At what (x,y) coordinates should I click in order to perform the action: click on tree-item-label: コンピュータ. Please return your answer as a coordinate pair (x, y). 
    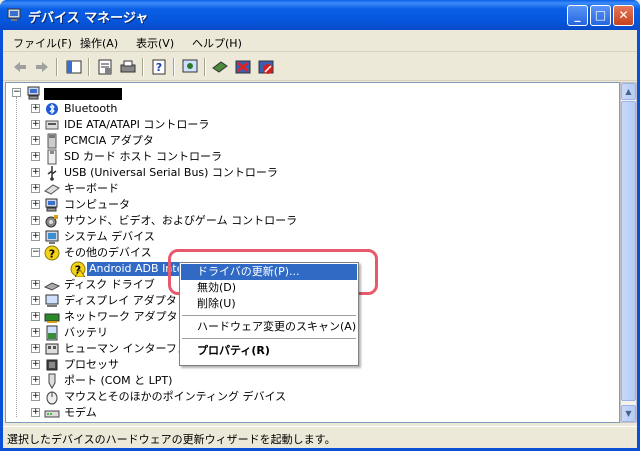
    Looking at the image, I should click on (97, 204).